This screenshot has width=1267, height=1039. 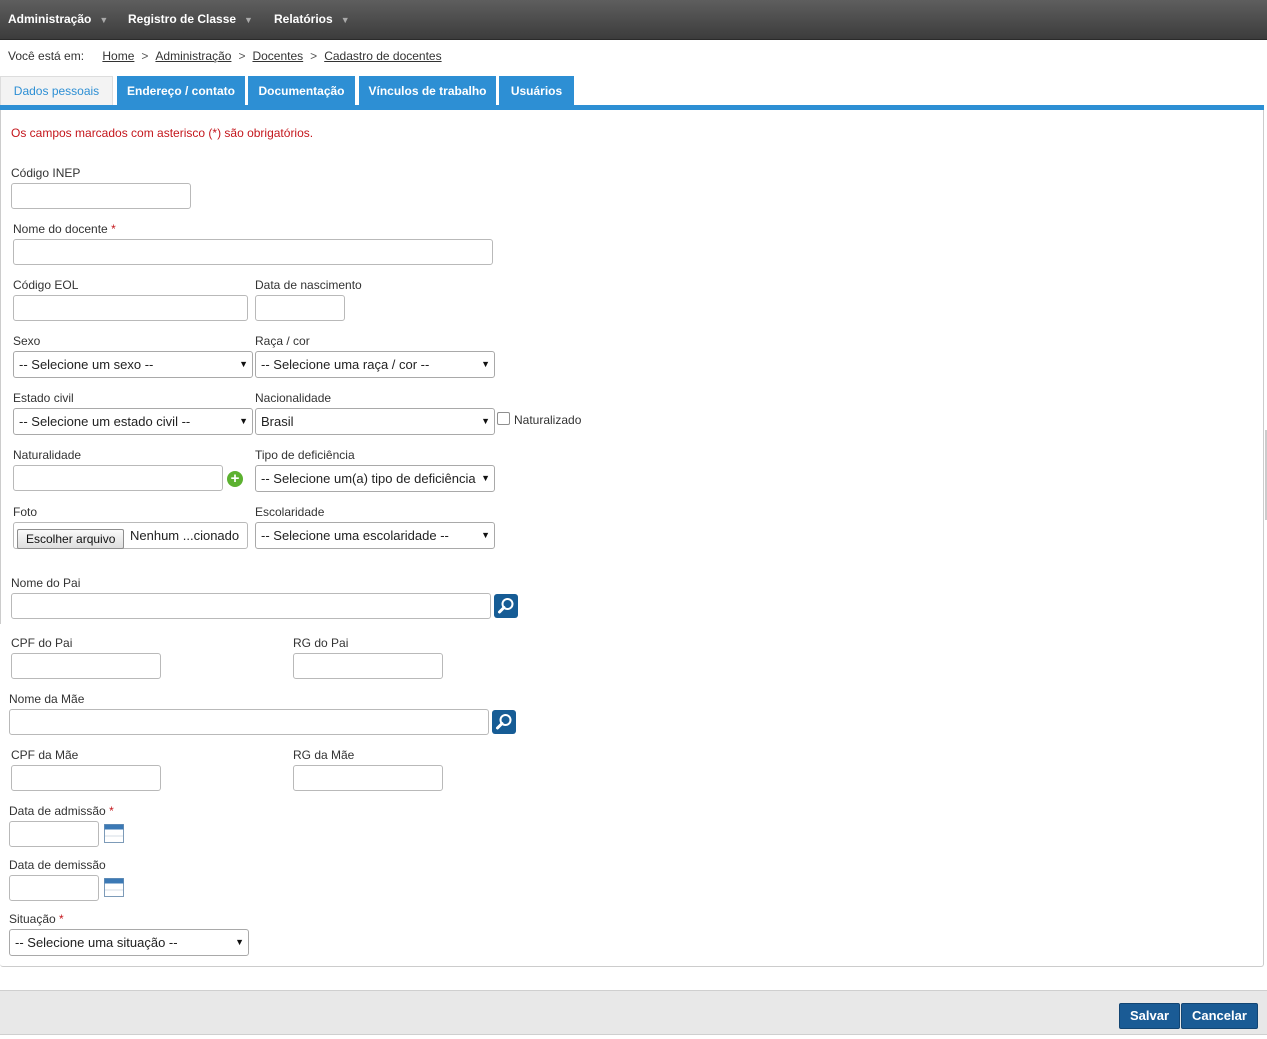 What do you see at coordinates (56, 91) in the screenshot?
I see `tab-dados-pessoais: Dados pessoais` at bounding box center [56, 91].